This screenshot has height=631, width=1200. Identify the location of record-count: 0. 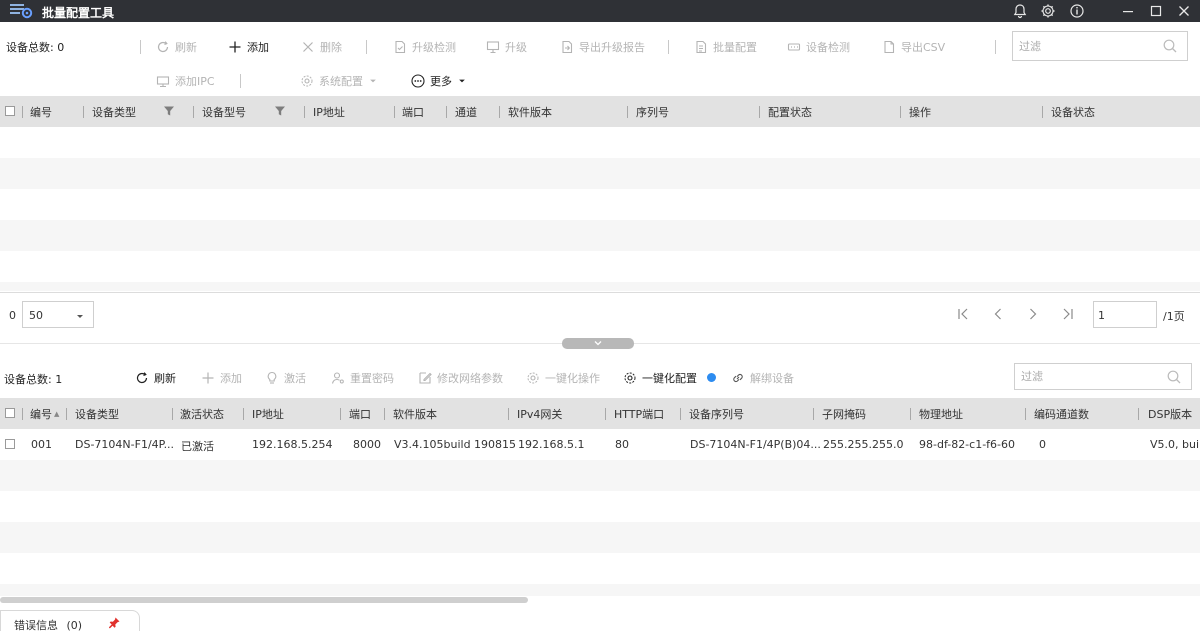
(12, 315).